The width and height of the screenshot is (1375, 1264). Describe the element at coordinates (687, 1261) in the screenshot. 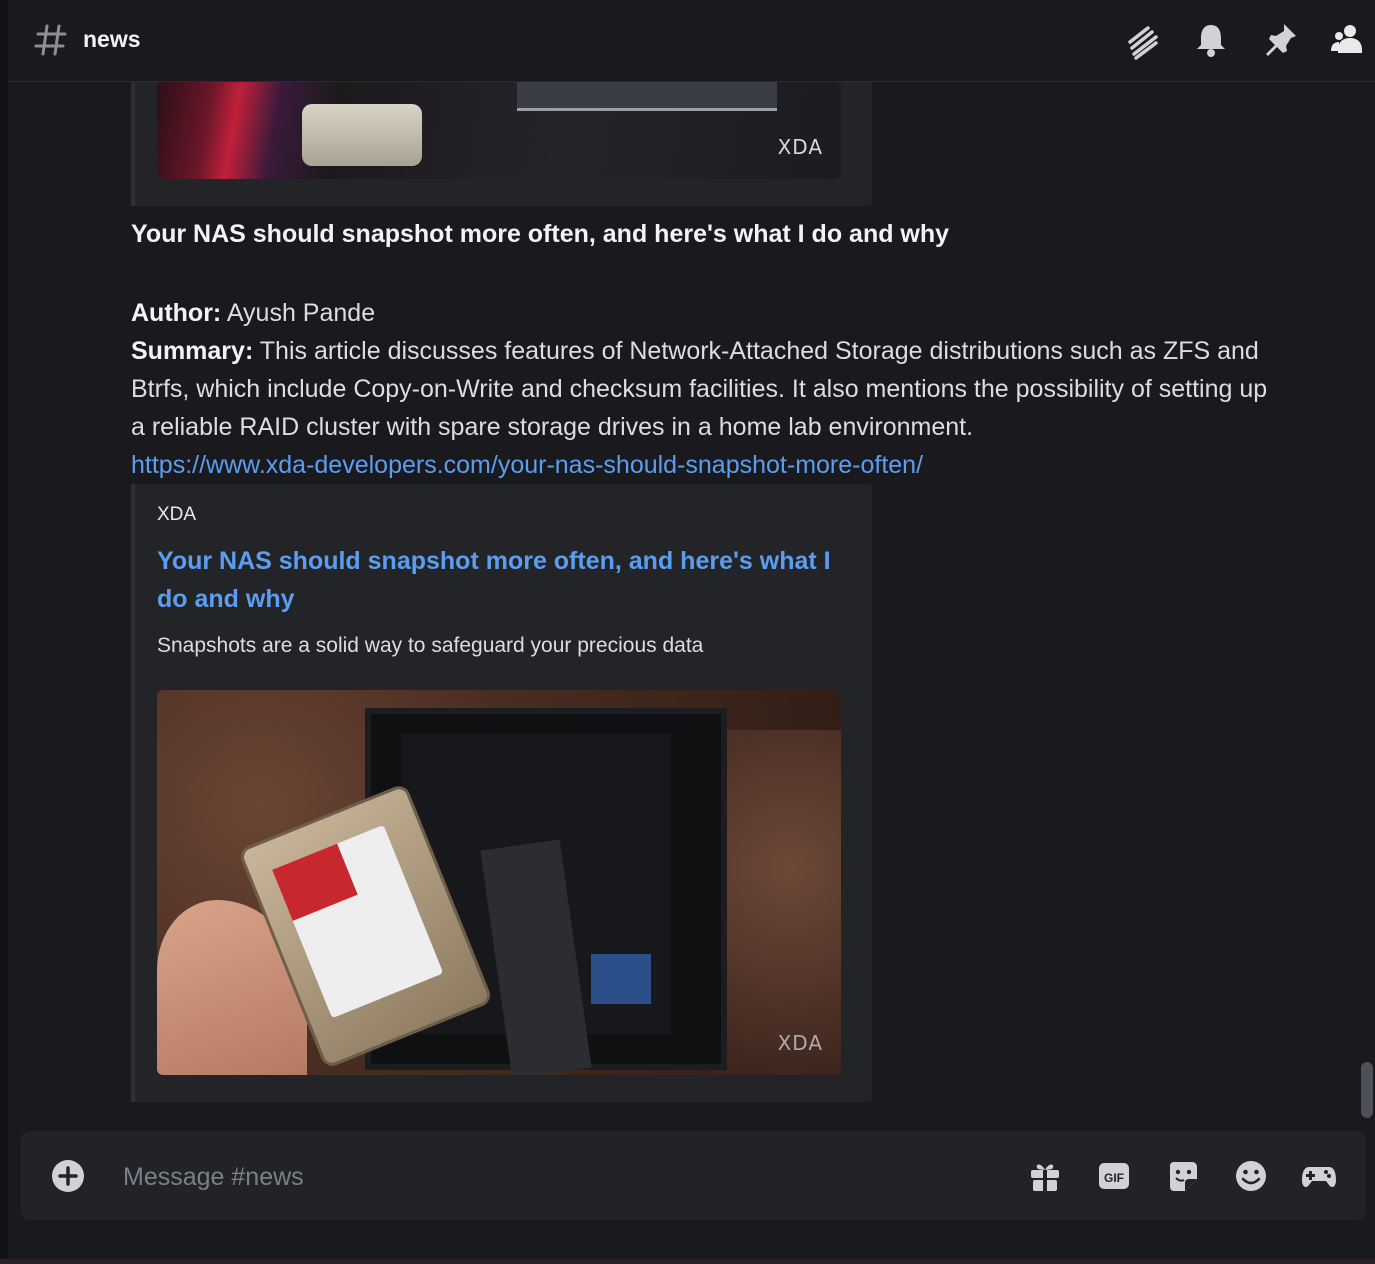

I see `bottom-edge` at that location.